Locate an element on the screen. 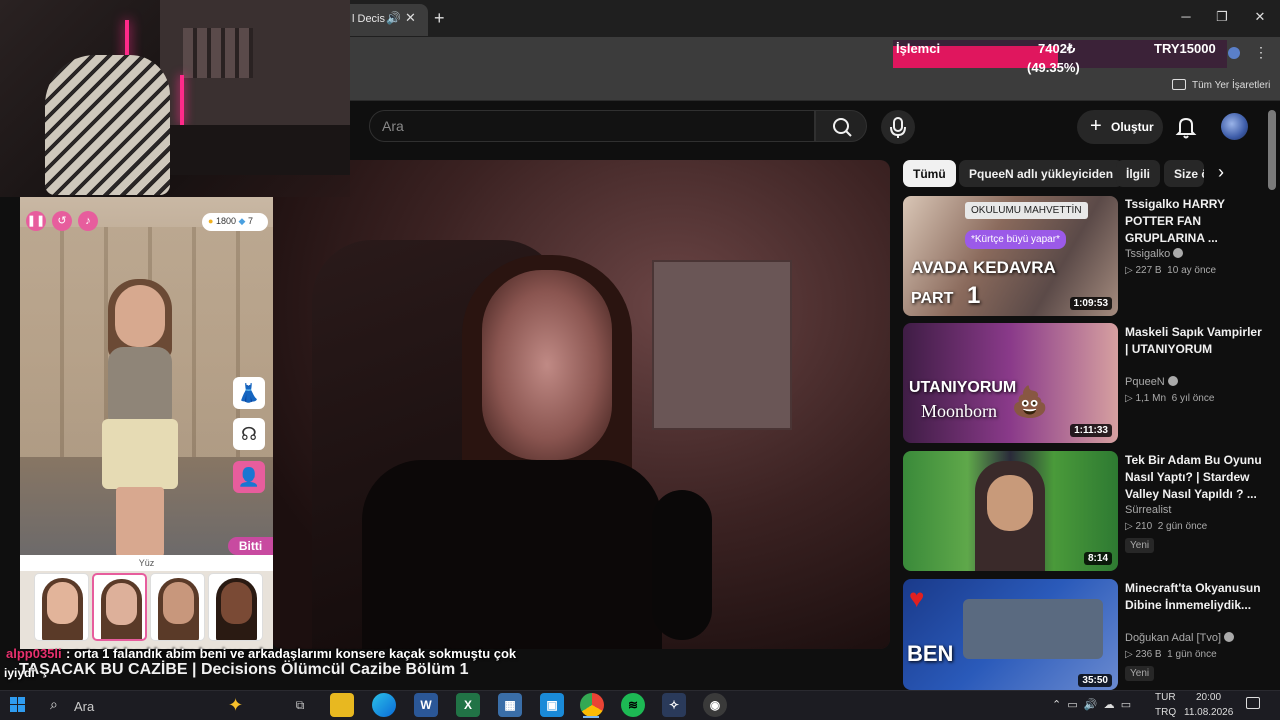 The width and height of the screenshot is (1280, 720). search-button is located at coordinates (841, 126).